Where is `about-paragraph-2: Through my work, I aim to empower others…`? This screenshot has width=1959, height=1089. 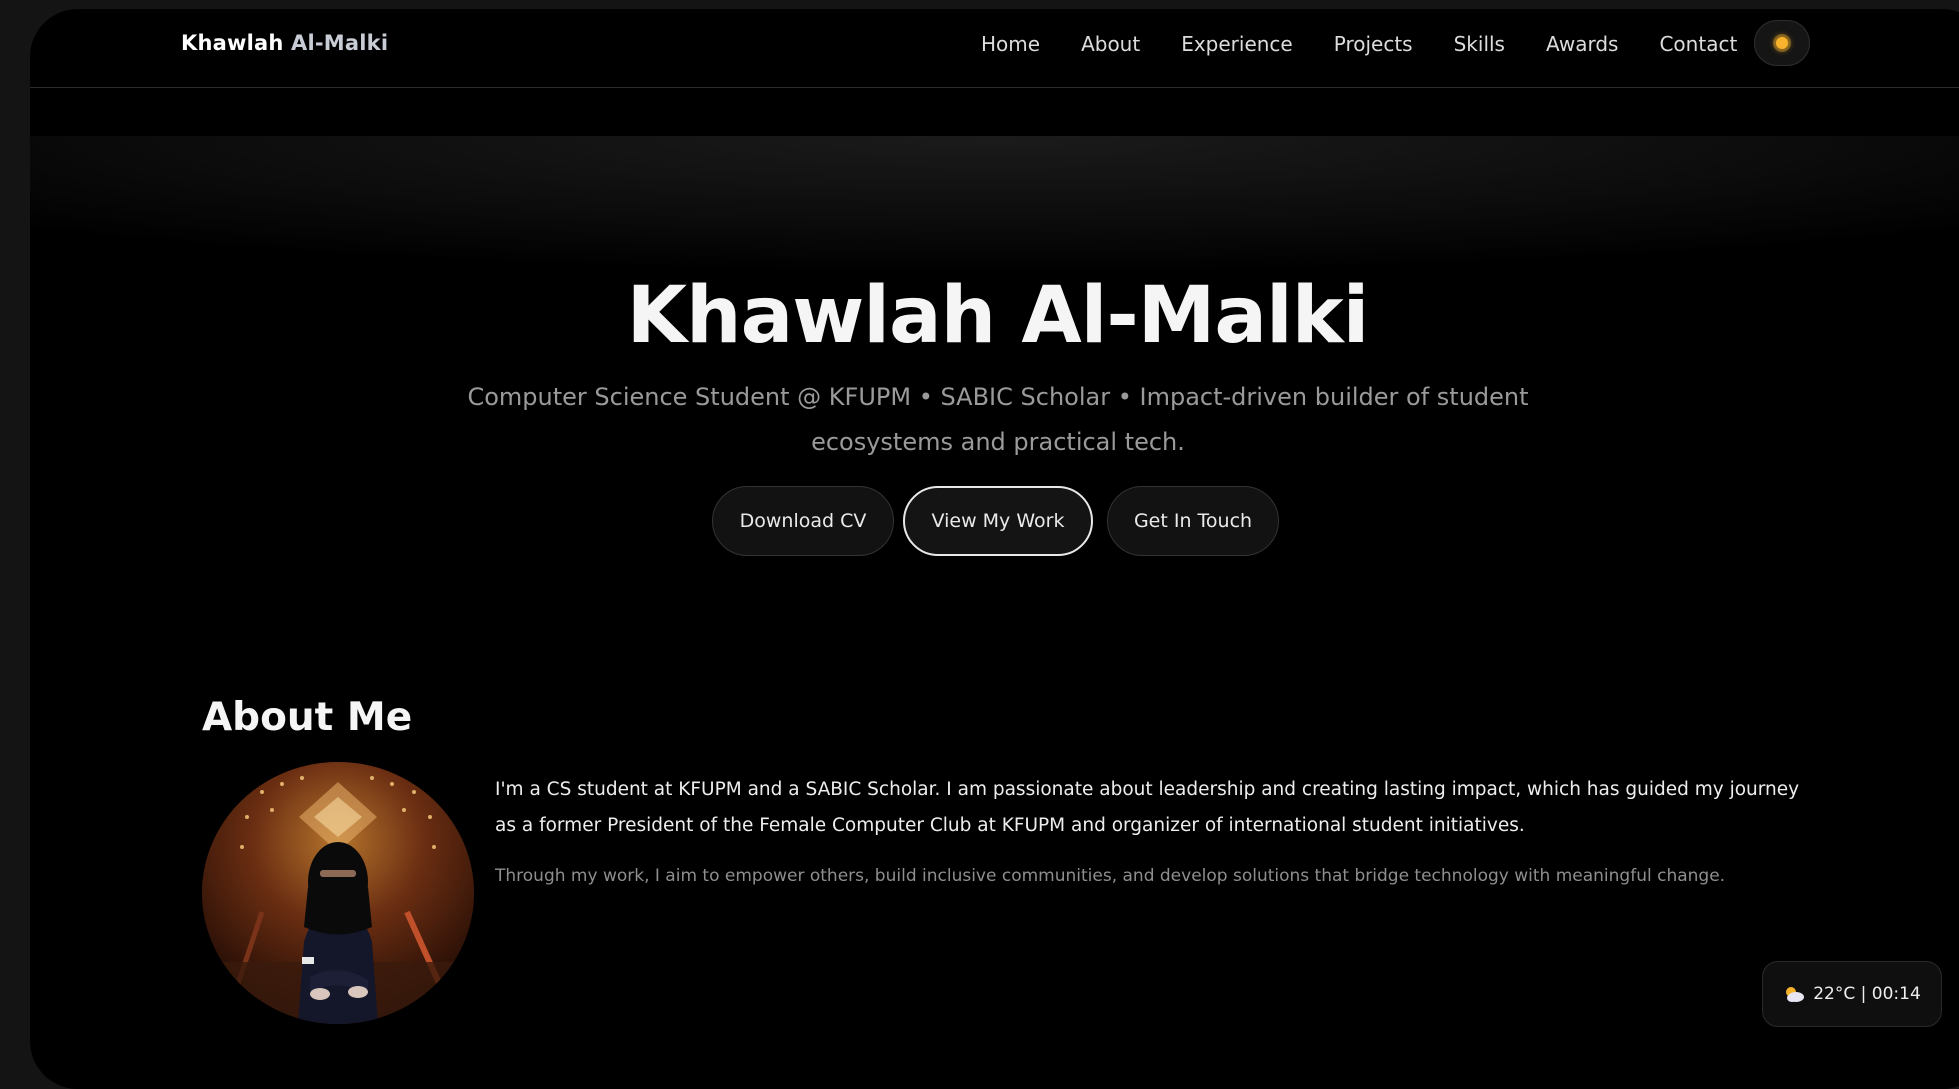
about-paragraph-2: Through my work, I aim to empower others… is located at coordinates (1110, 876).